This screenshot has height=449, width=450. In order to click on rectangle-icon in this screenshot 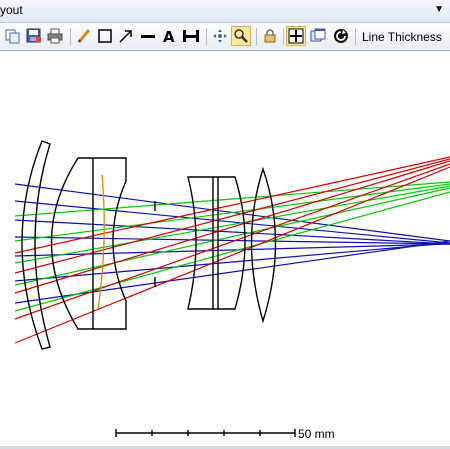, I will do `click(105, 36)`.